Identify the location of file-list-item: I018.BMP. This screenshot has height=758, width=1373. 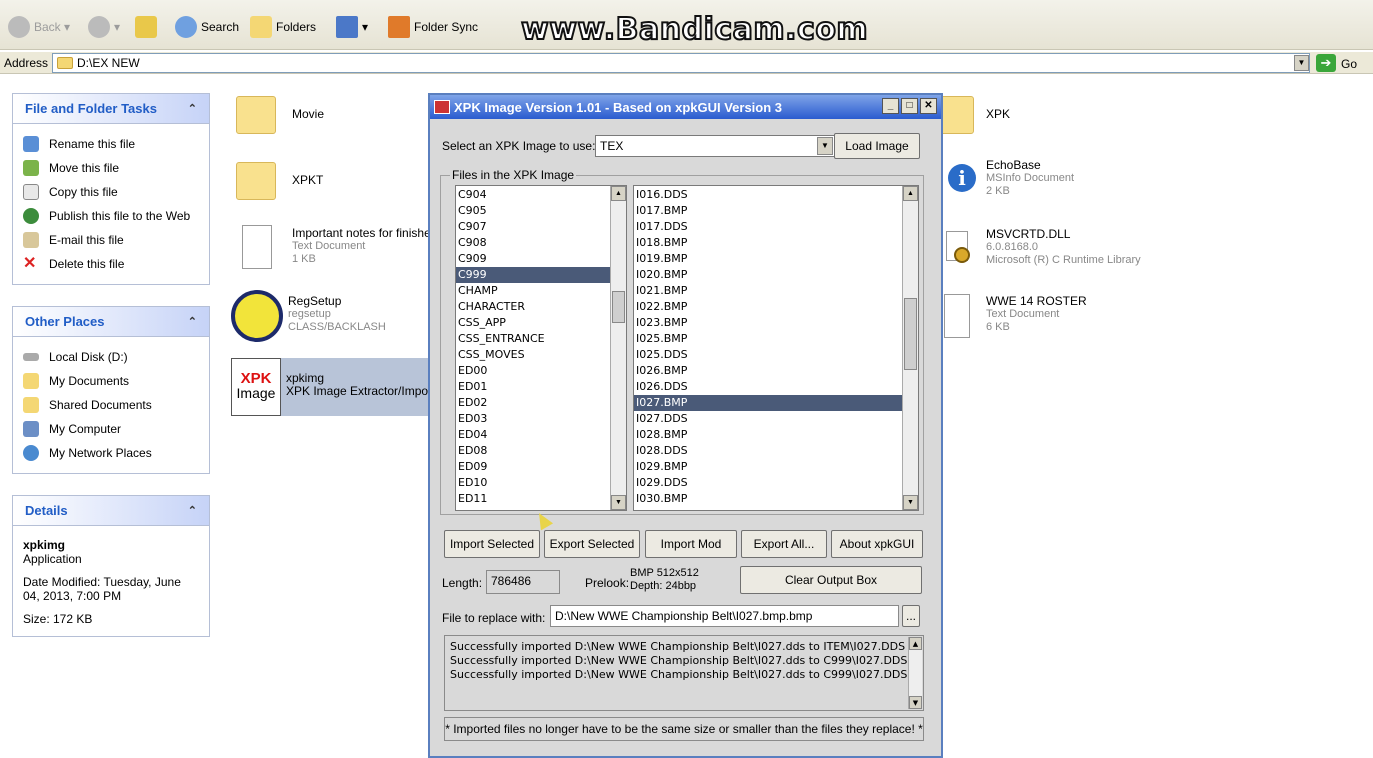
(776, 243).